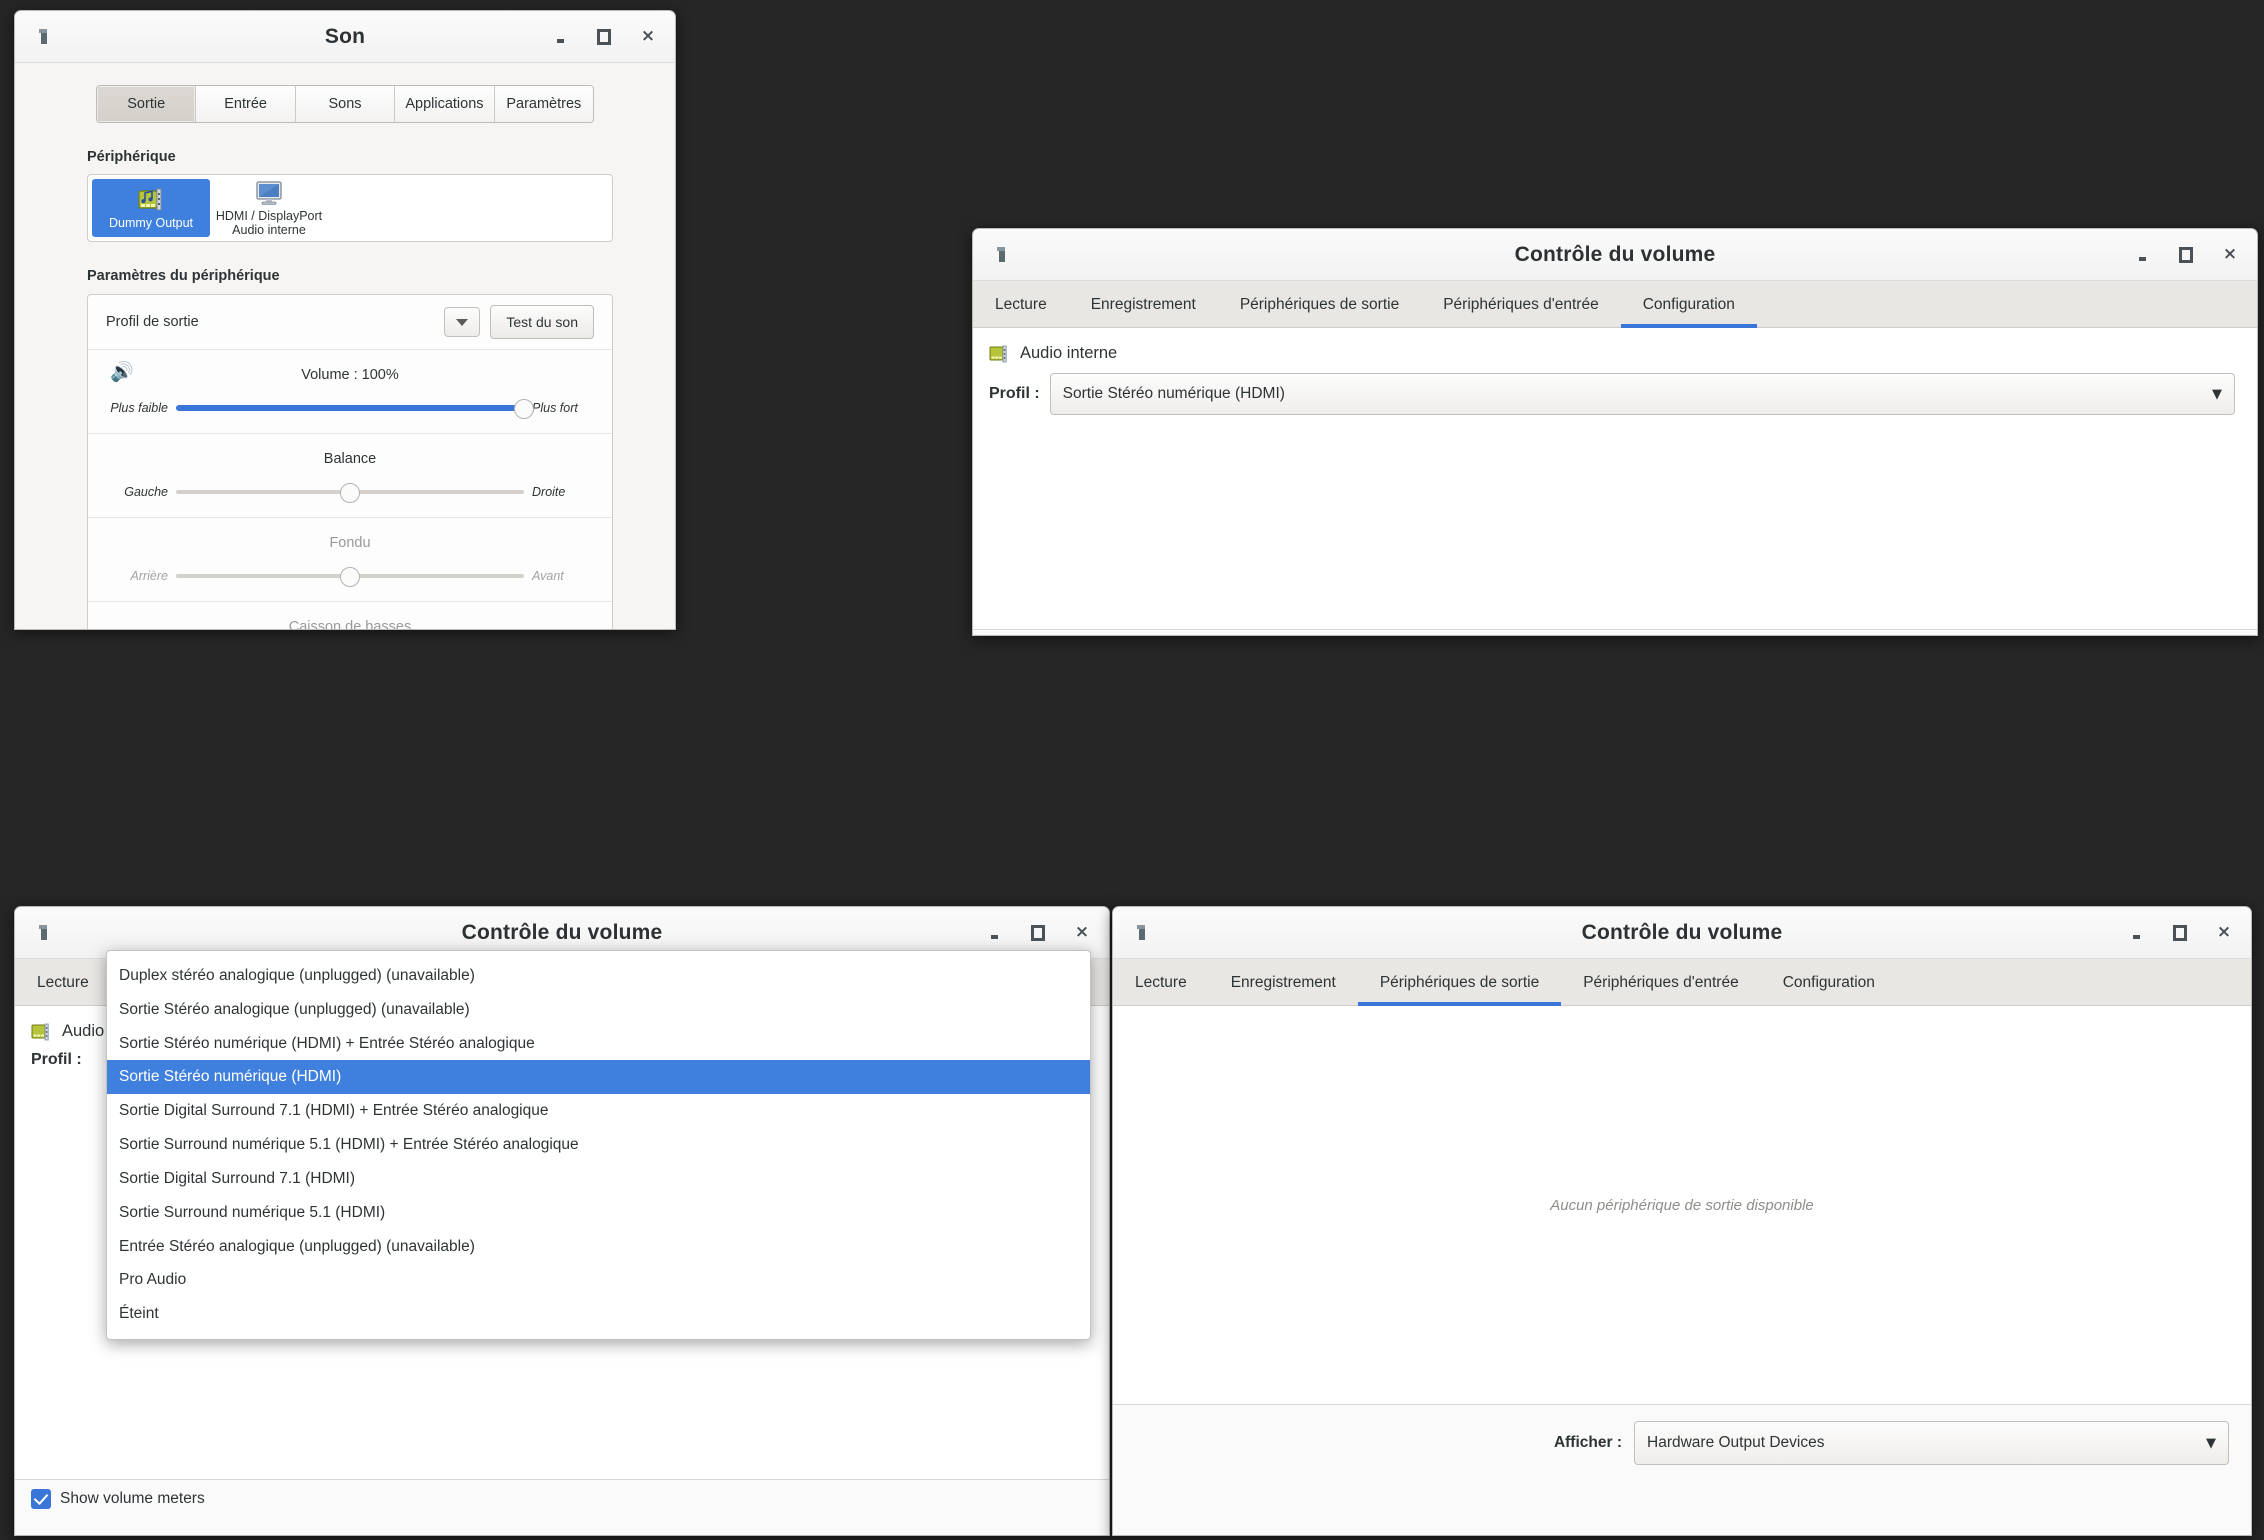  Describe the element at coordinates (524, 409) in the screenshot. I see `volume-slider-knob` at that location.